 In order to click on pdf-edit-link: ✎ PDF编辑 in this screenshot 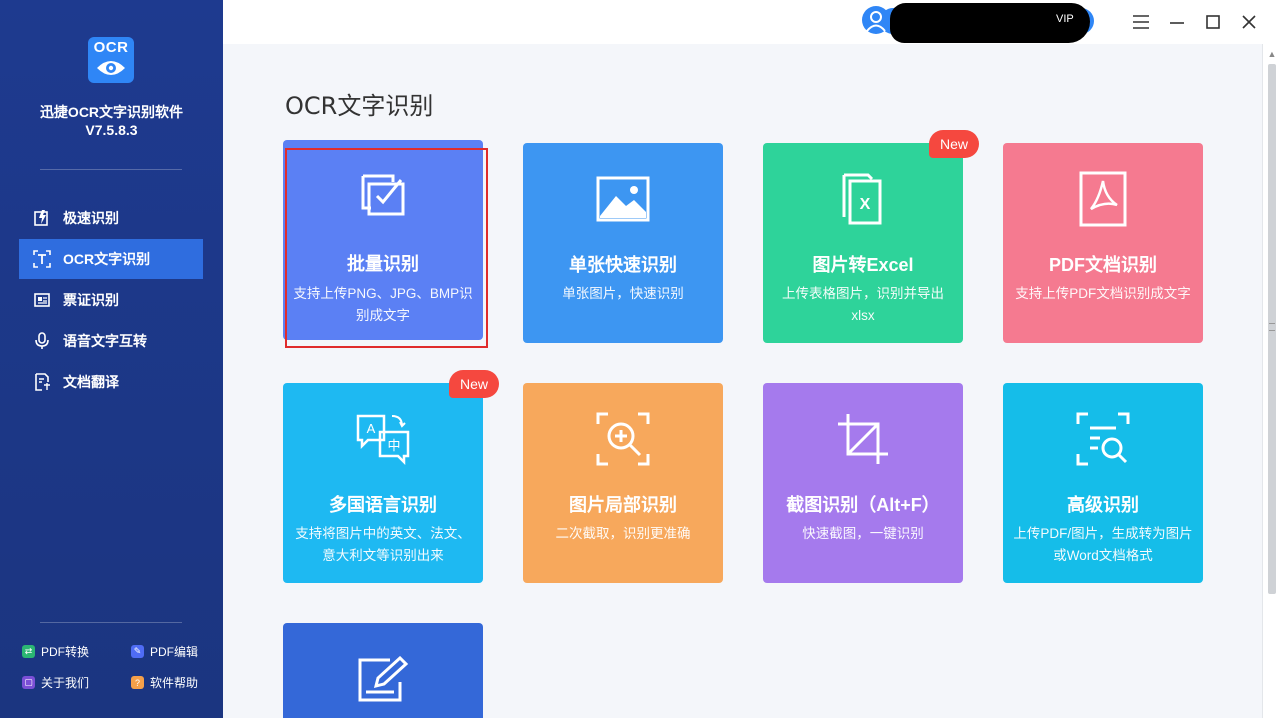, I will do `click(164, 651)`.